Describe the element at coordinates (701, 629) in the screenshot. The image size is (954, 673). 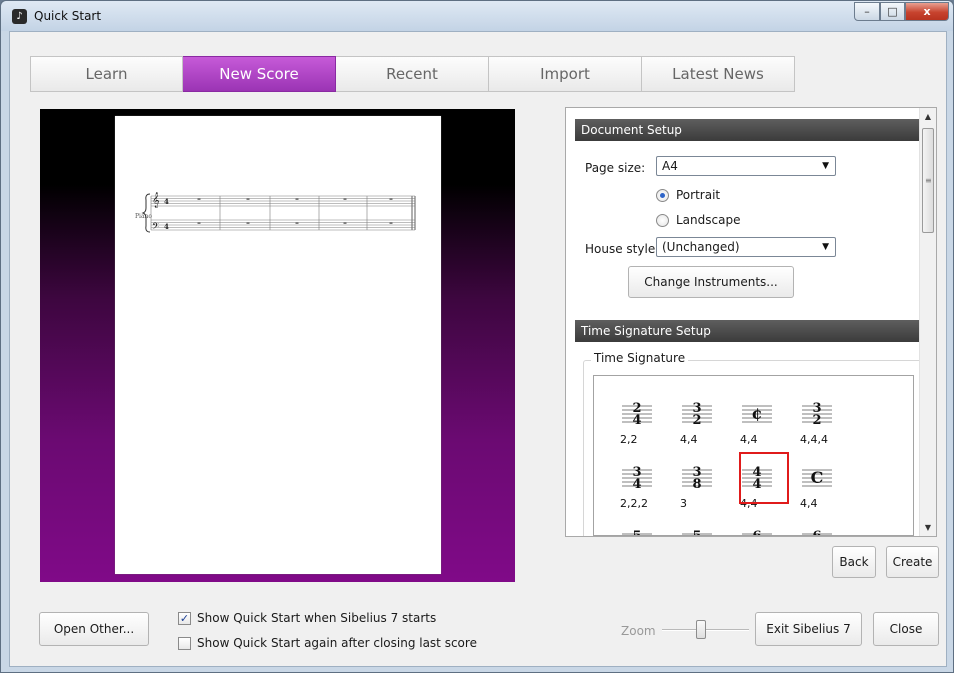
I see `zoom-slider-thumb` at that location.